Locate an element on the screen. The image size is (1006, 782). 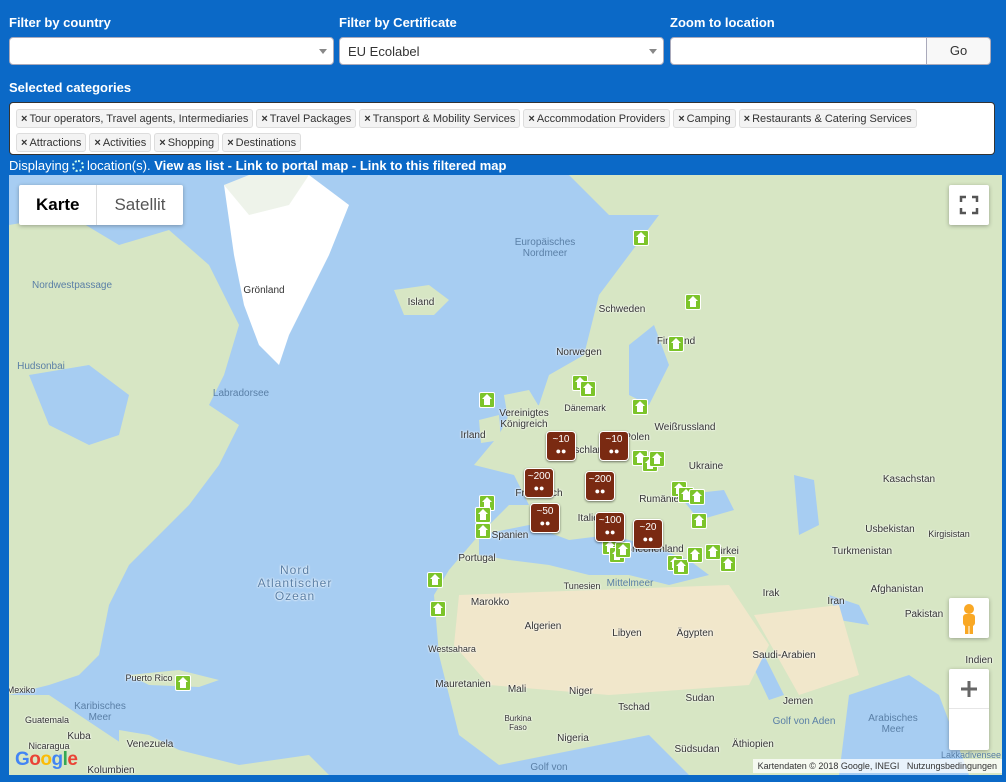
map-label: Algerien is located at coordinates (543, 626).